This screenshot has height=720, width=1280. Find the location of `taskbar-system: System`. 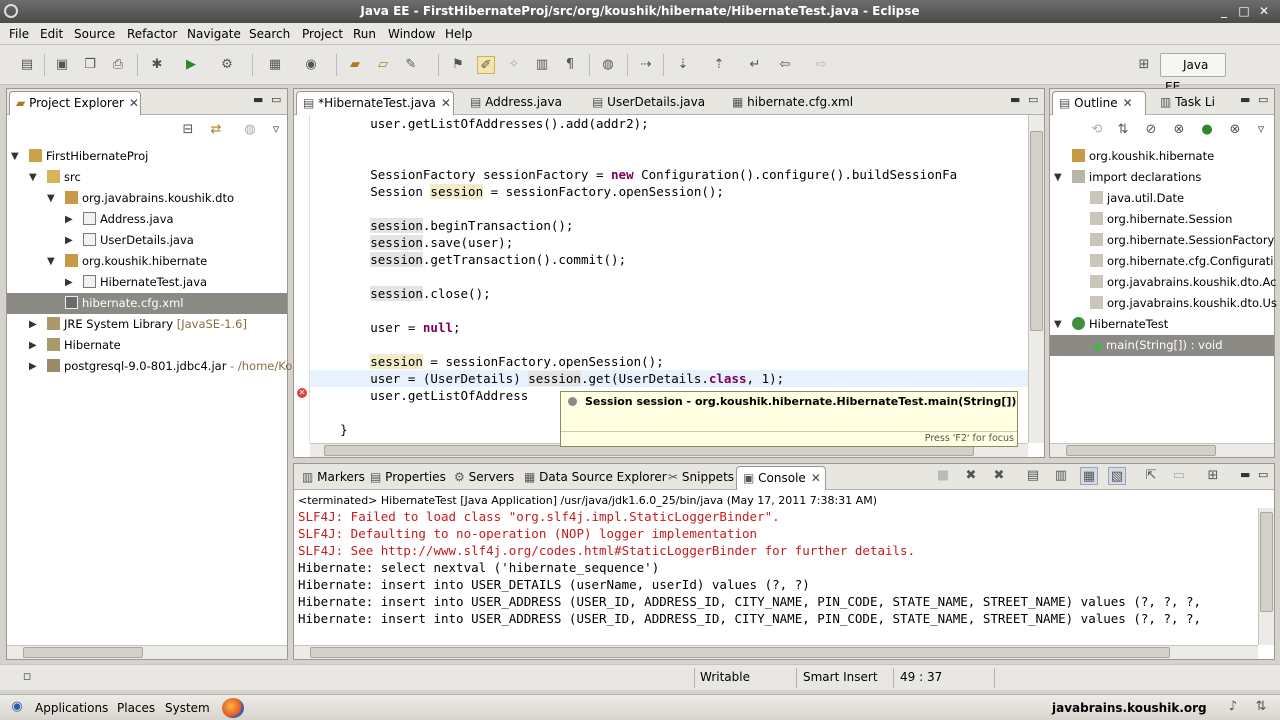

taskbar-system: System is located at coordinates (187, 708).